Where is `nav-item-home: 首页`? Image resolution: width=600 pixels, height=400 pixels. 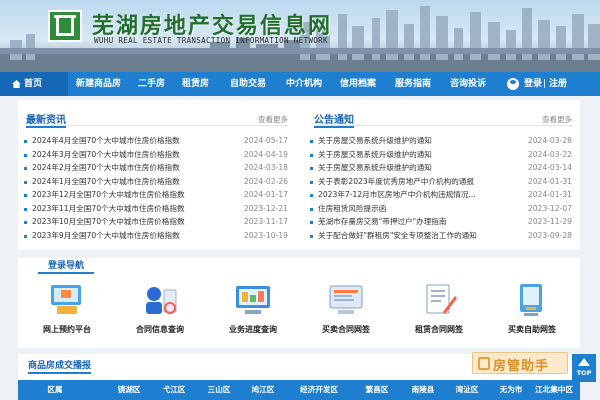 nav-item-home: 首页 is located at coordinates (34, 84).